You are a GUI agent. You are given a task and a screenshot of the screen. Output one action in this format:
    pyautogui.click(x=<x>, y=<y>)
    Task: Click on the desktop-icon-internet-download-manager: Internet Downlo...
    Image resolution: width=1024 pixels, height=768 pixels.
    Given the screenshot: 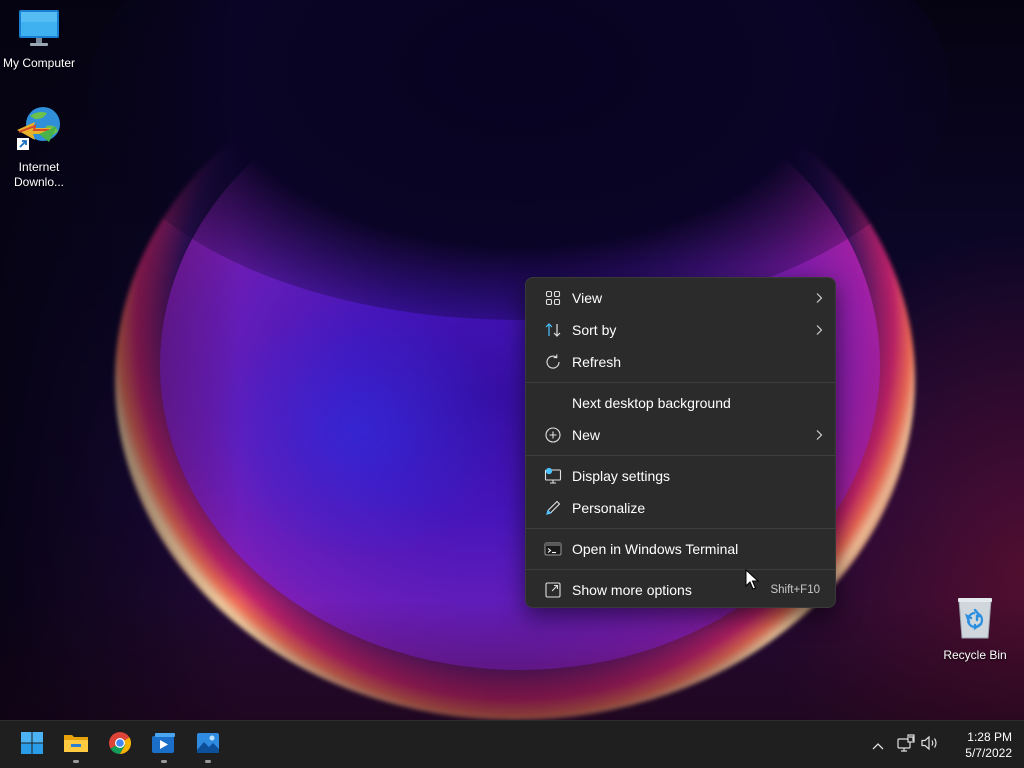 What is the action you would take?
    pyautogui.click(x=39, y=147)
    